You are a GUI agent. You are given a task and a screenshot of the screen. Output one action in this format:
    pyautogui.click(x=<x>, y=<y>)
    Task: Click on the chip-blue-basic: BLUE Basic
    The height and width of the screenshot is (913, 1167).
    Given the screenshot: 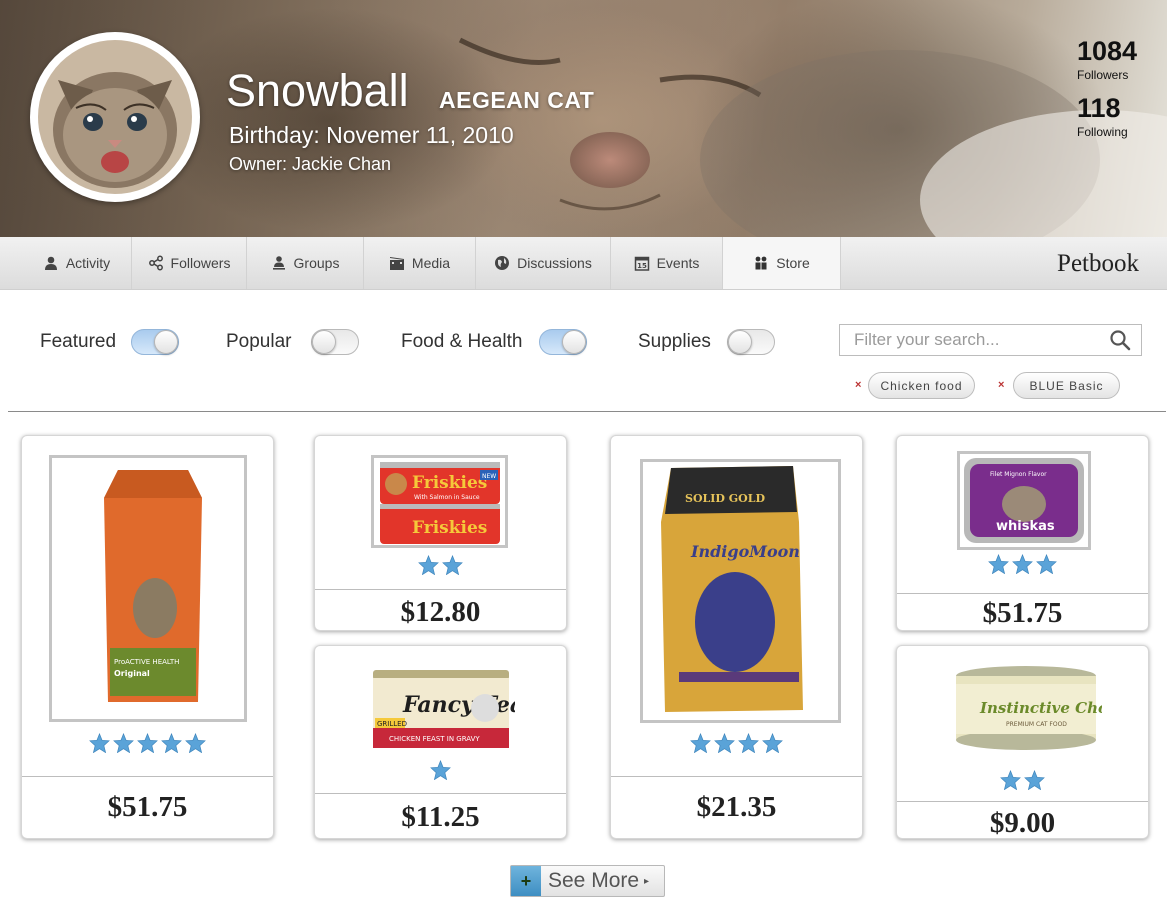 What is the action you would take?
    pyautogui.click(x=1066, y=385)
    